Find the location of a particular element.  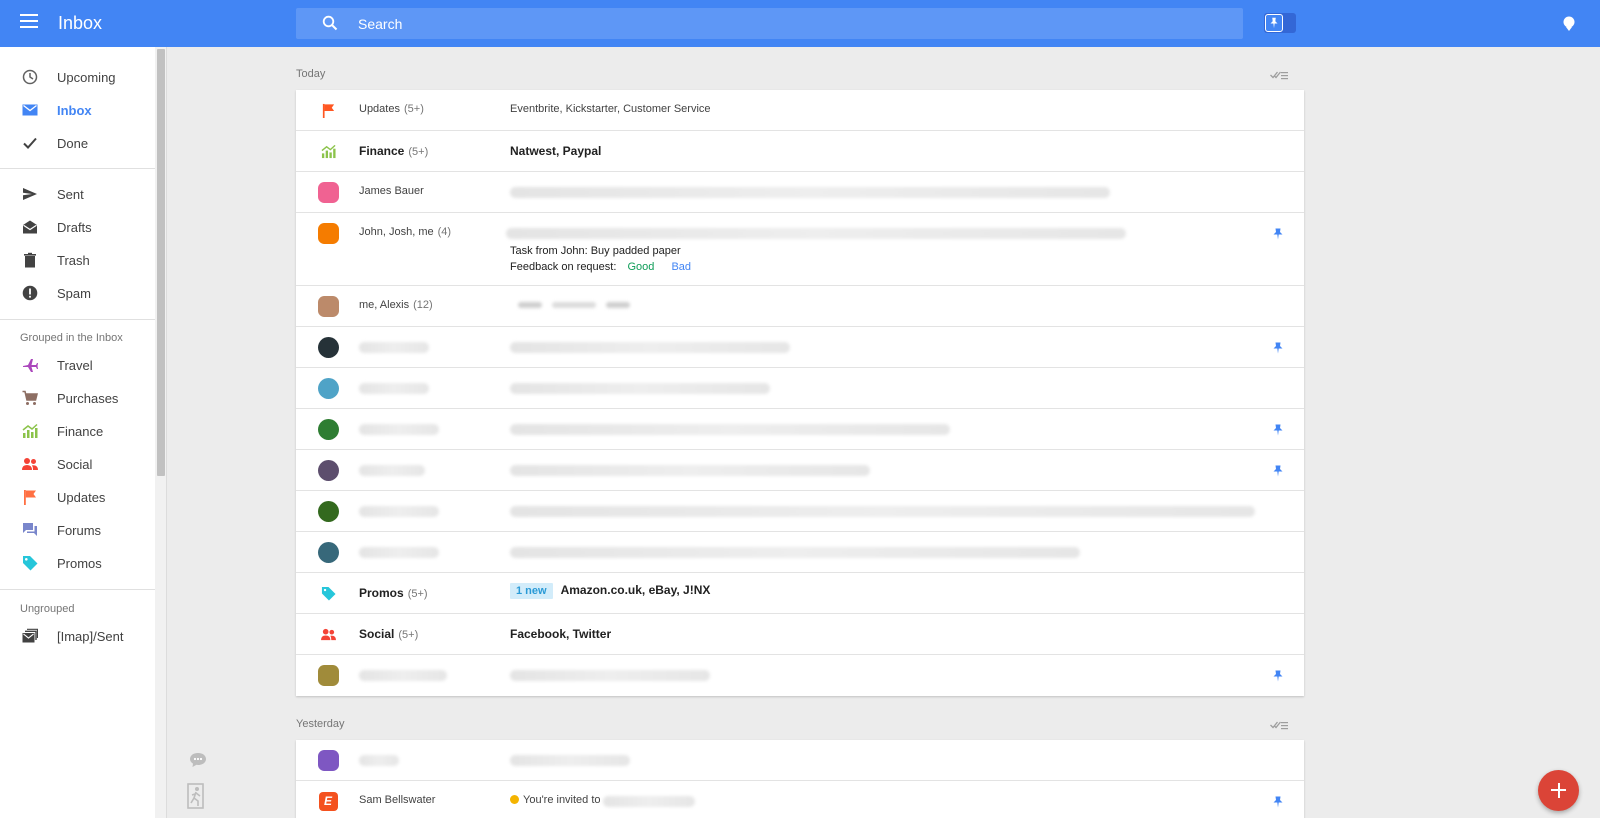

sidebar-item-finance: Finance is located at coordinates (77, 431).